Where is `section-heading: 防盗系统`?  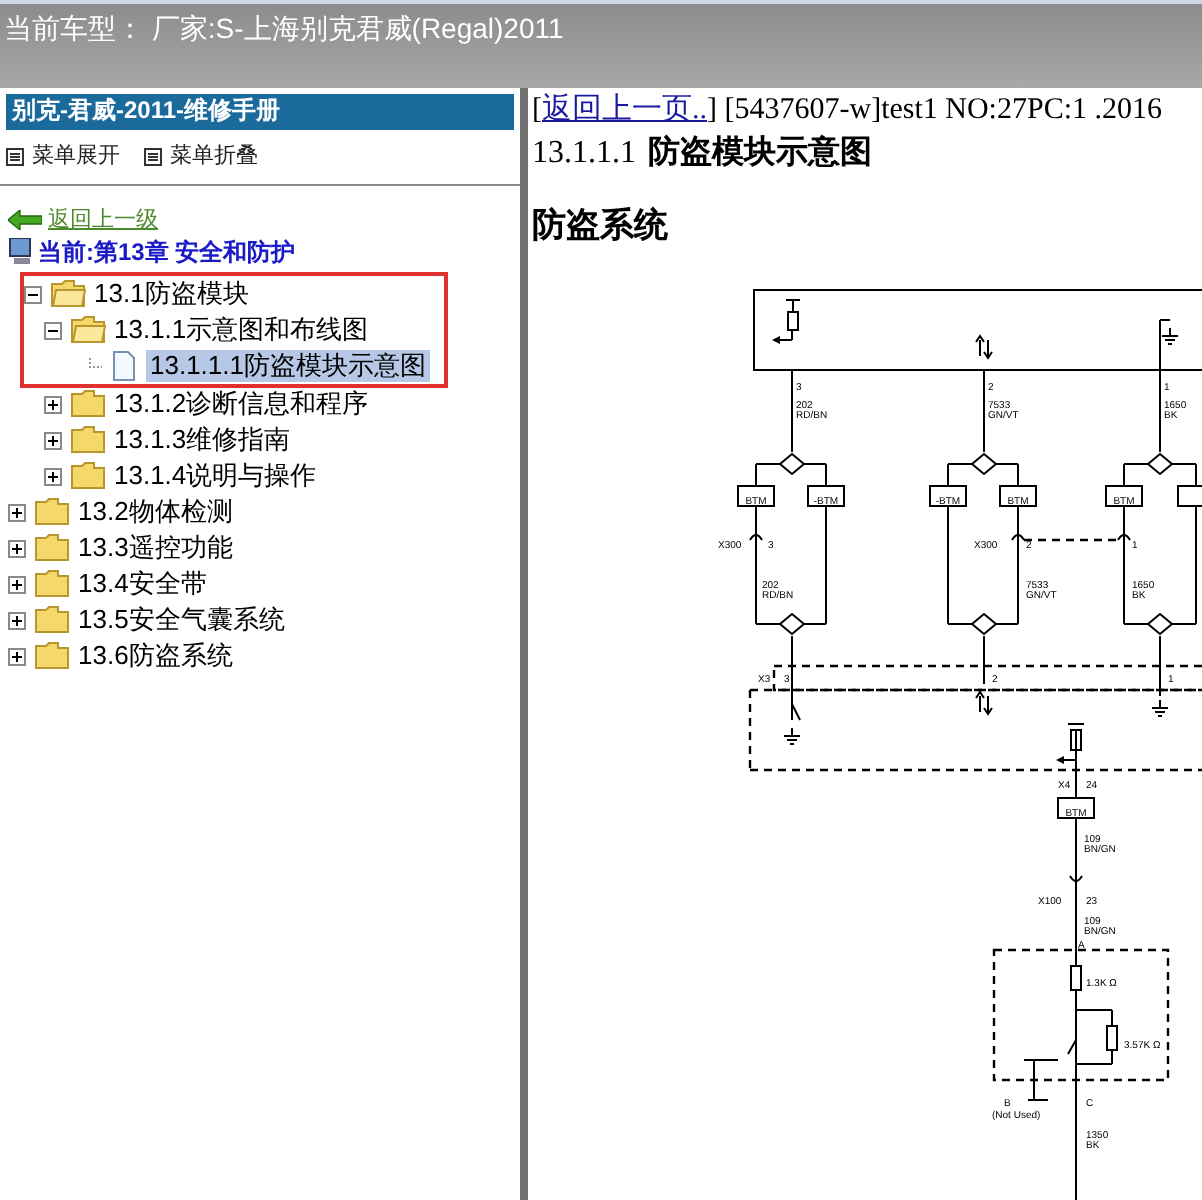
section-heading: 防盗系统 is located at coordinates (600, 226).